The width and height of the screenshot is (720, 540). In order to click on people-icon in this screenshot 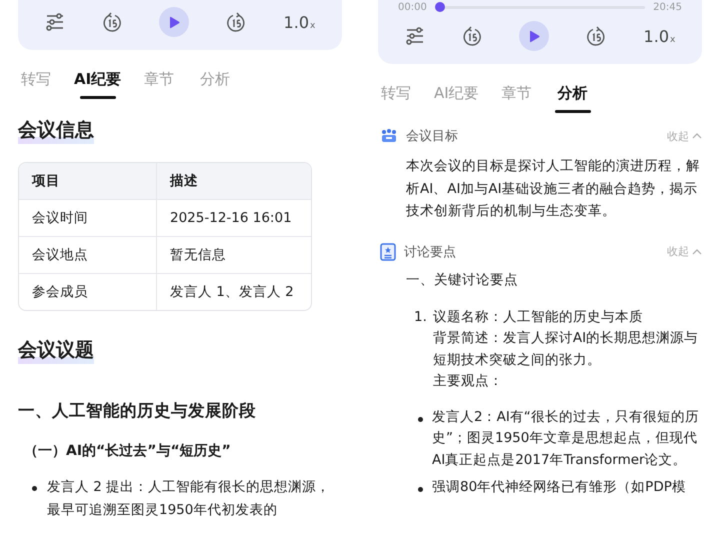, I will do `click(389, 136)`.